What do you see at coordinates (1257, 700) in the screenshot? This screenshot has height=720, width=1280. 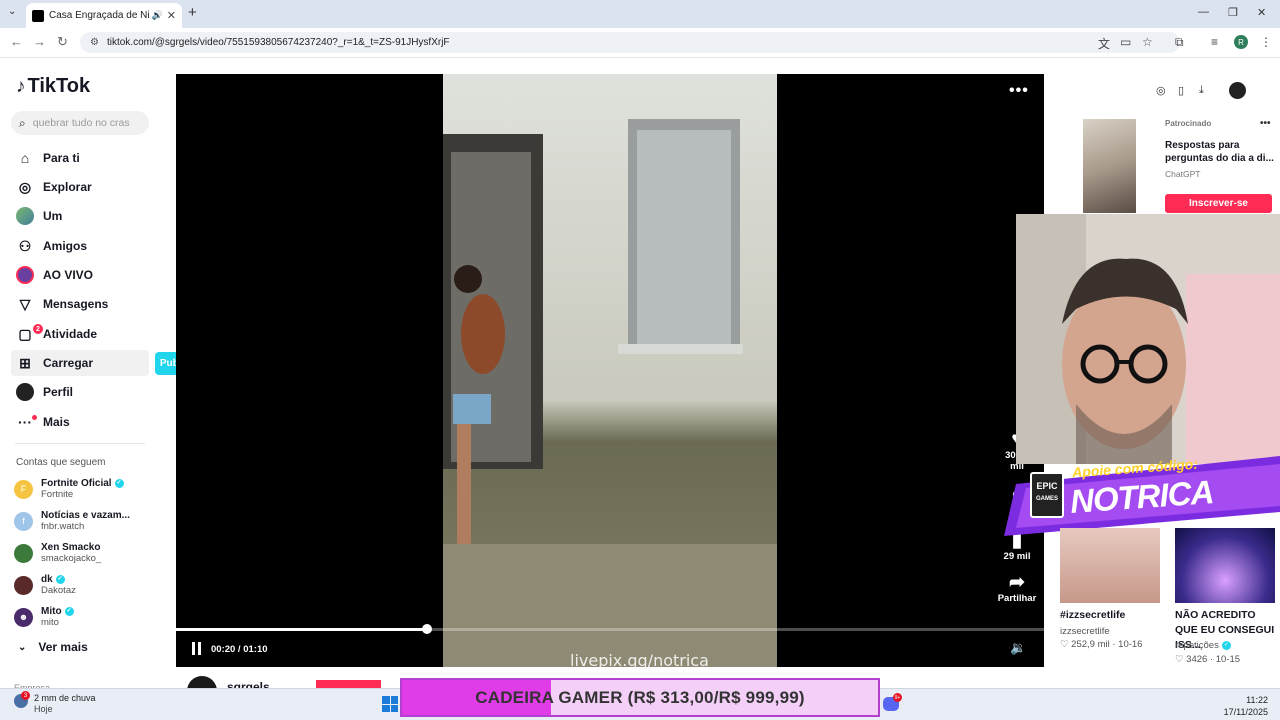 I see `clock-time: 11:22` at bounding box center [1257, 700].